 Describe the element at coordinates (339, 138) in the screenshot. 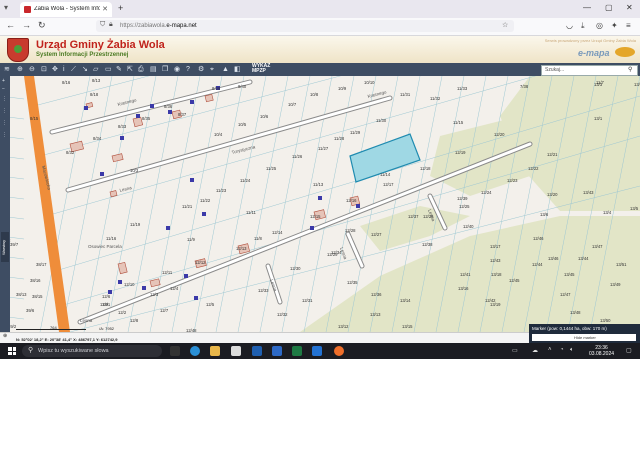

I see `parcel-label: 11/28` at that location.